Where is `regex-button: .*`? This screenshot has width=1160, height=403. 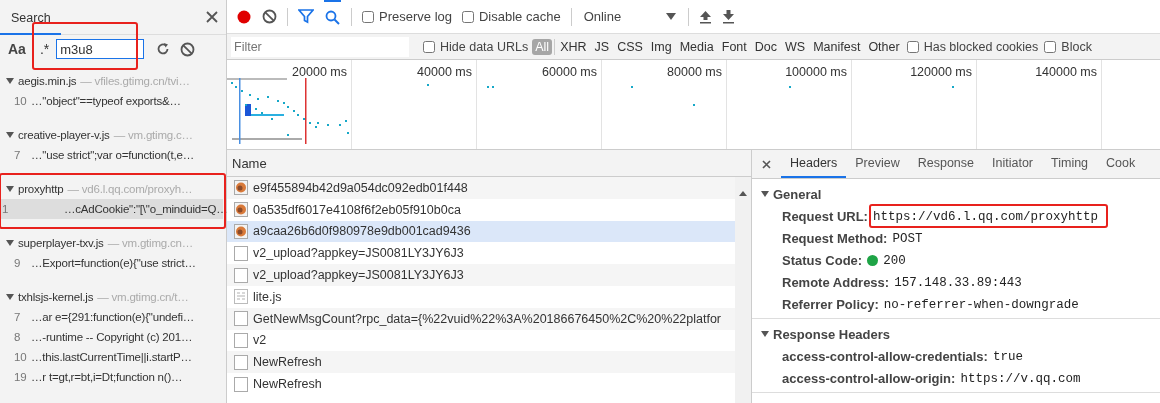 regex-button: .* is located at coordinates (44, 49).